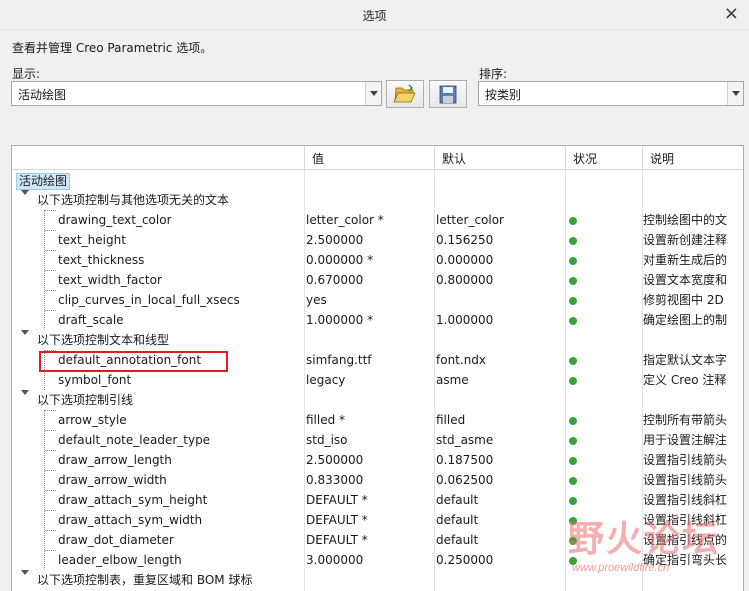  What do you see at coordinates (603, 158) in the screenshot?
I see `column-header-status: 状况` at bounding box center [603, 158].